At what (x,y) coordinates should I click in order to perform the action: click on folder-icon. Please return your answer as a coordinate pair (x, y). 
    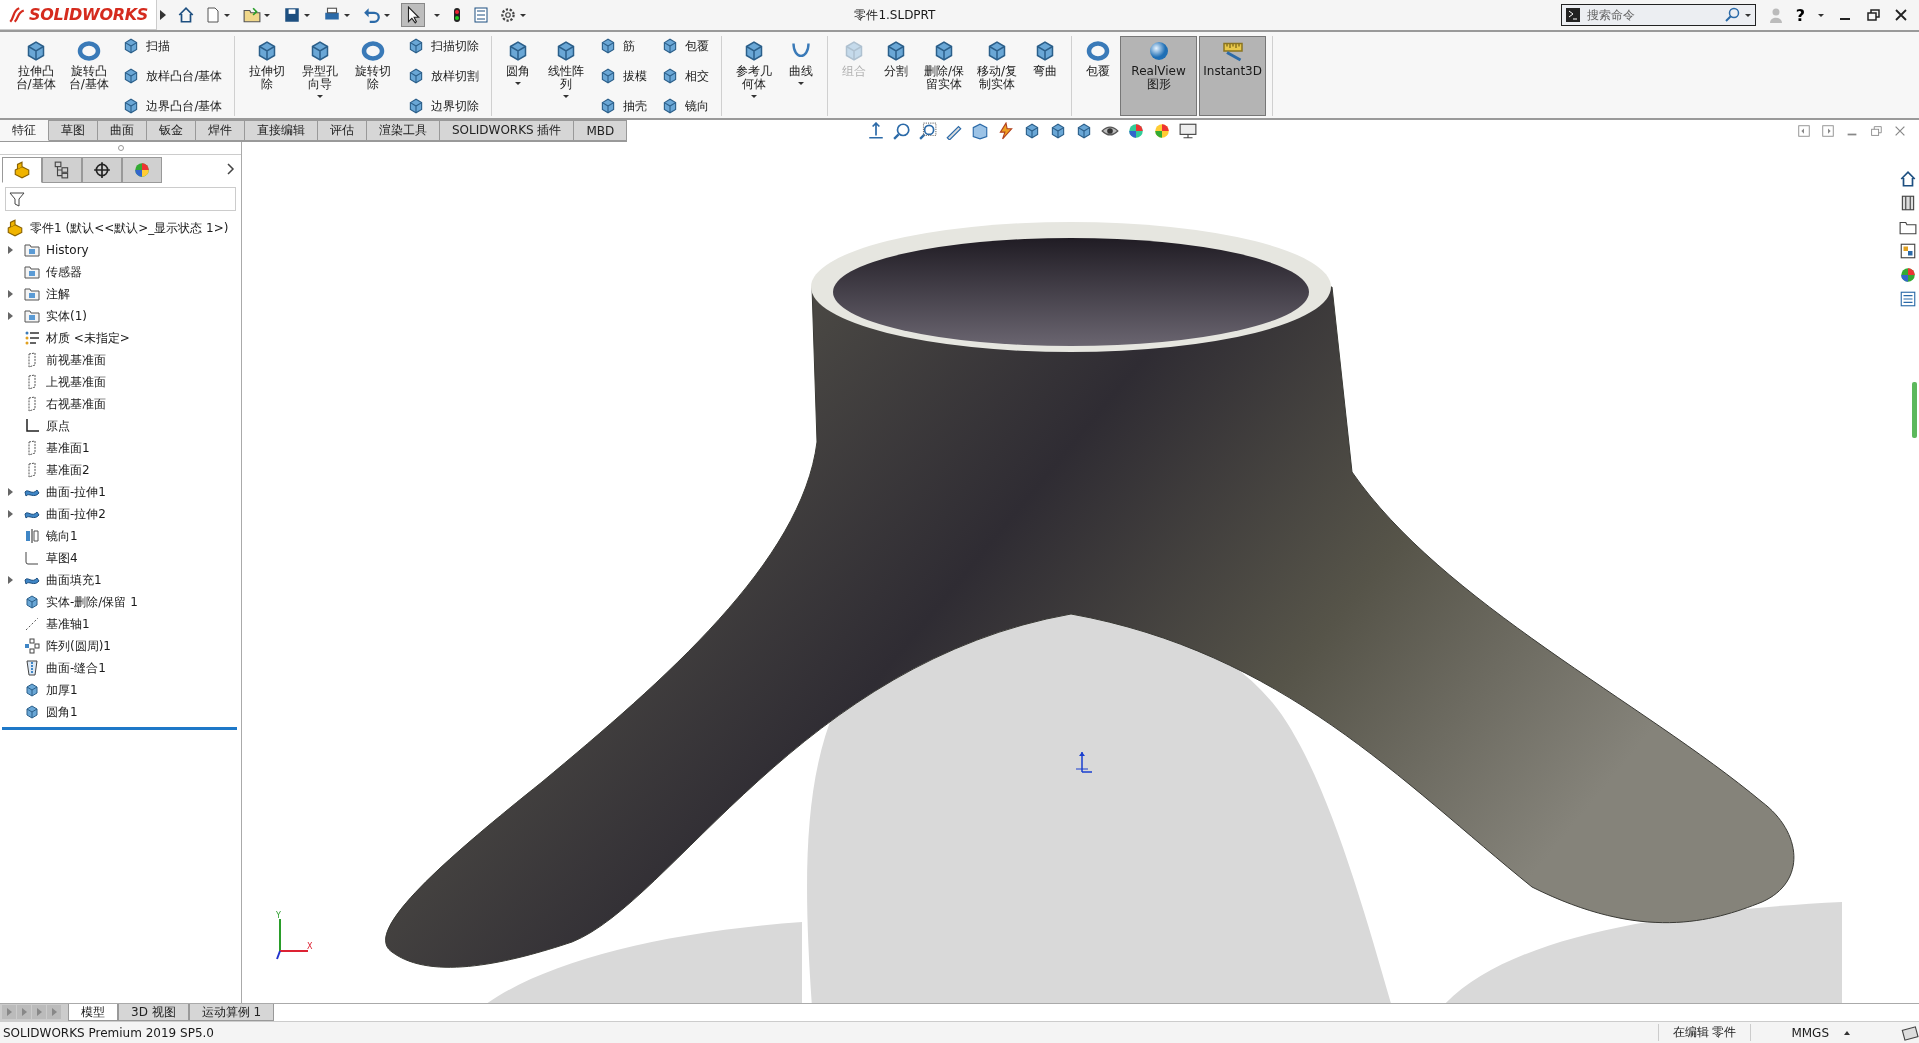
    Looking at the image, I should click on (252, 15).